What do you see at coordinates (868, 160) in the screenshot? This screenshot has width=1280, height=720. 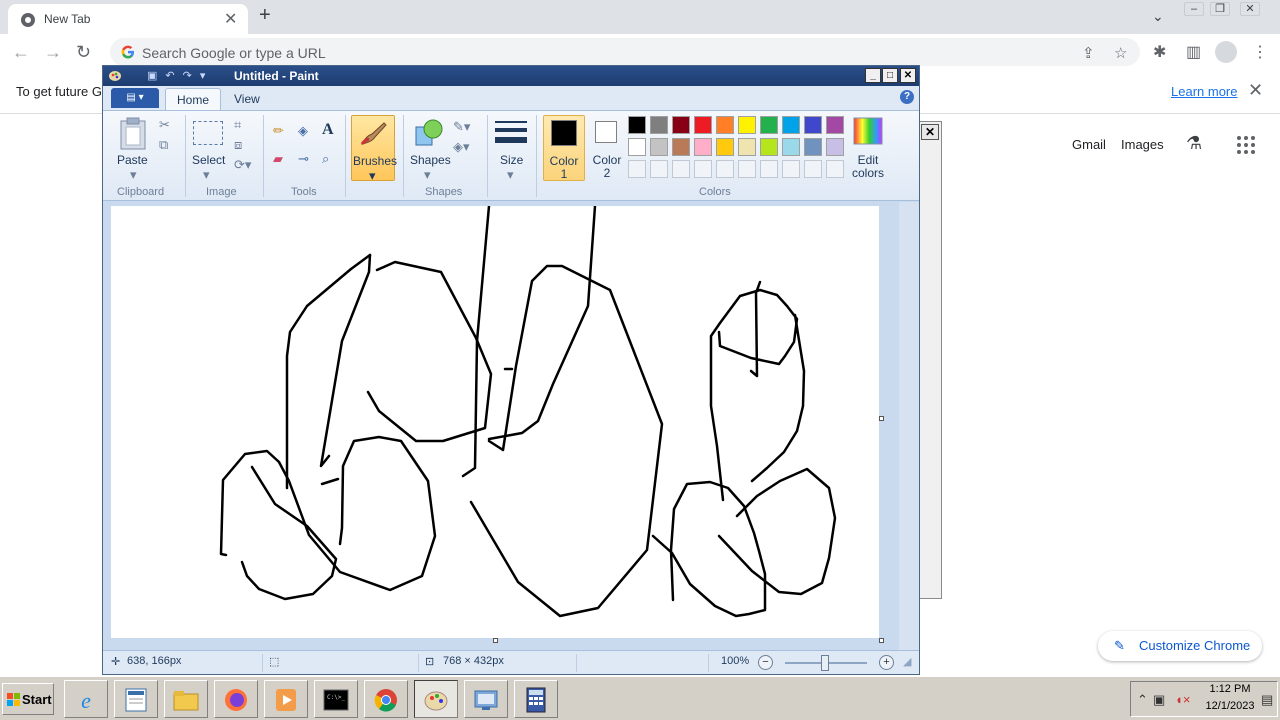 I see `edit-colors-label-line1: Edit` at bounding box center [868, 160].